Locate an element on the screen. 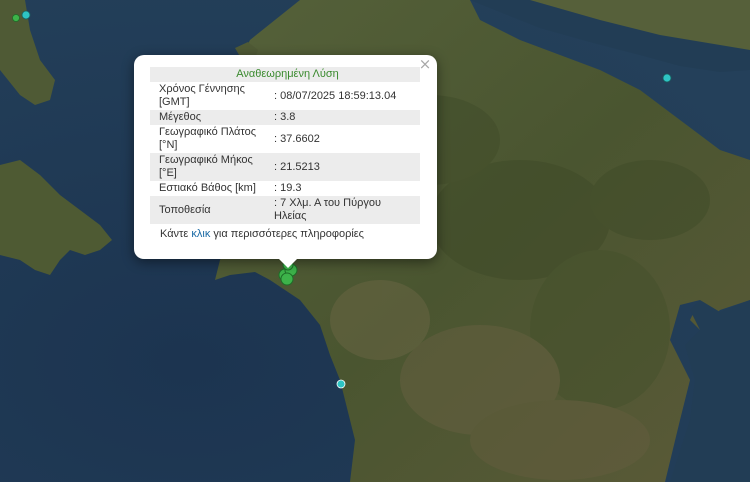 The width and height of the screenshot is (750, 482). table-row: Εστιακό Βάθος [km] : 19.3 is located at coordinates (285, 188).